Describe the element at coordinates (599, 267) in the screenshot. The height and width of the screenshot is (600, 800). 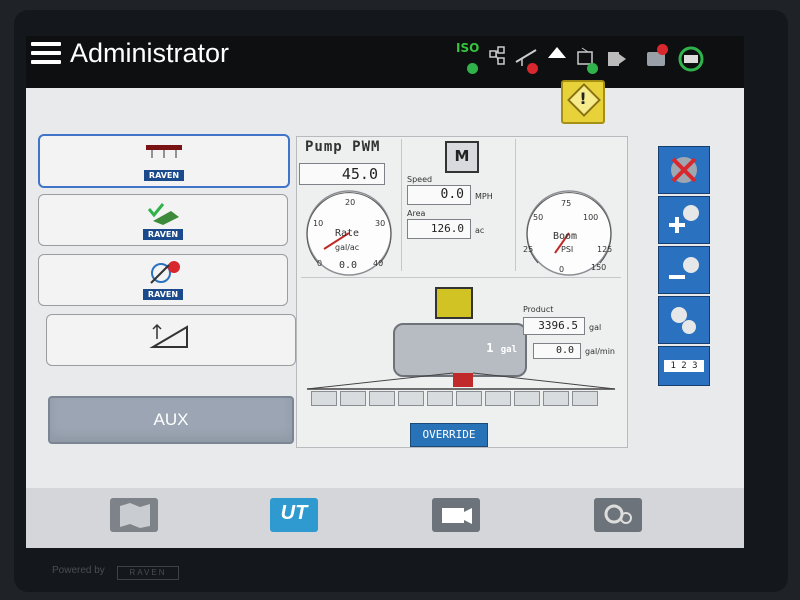
I see `gauge-tick: 150` at that location.